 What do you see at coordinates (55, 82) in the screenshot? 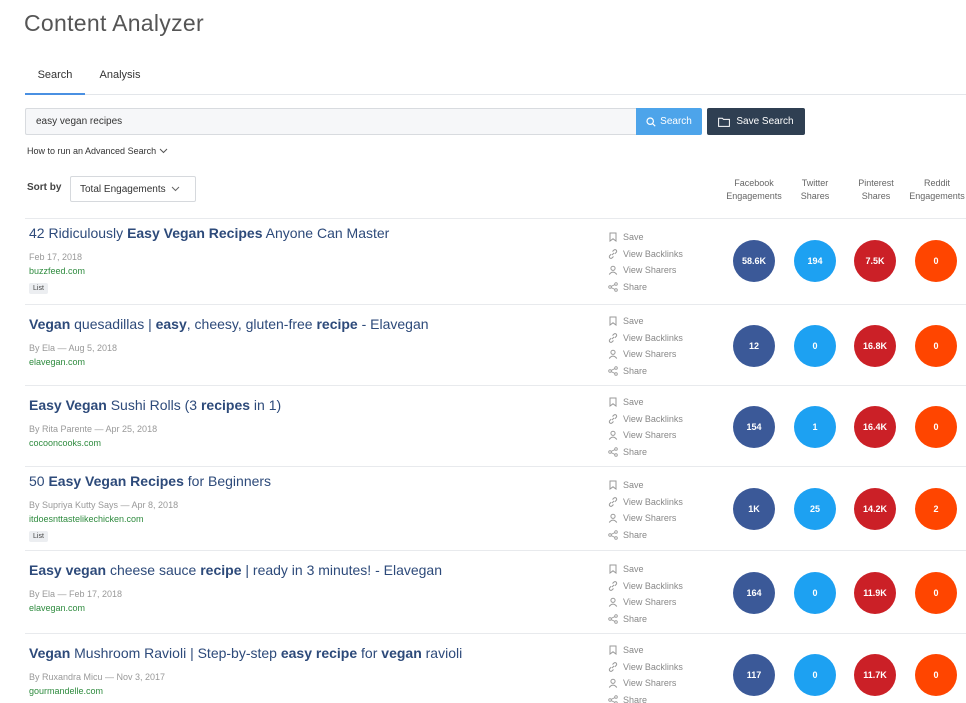
I see `tab-search: Search` at bounding box center [55, 82].